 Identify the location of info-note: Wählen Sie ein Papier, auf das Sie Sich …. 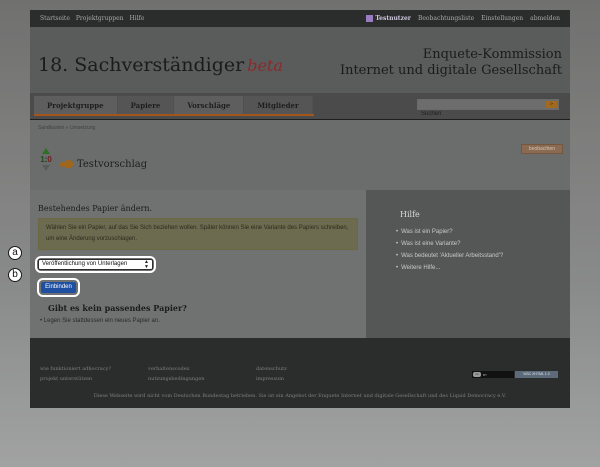
(198, 234).